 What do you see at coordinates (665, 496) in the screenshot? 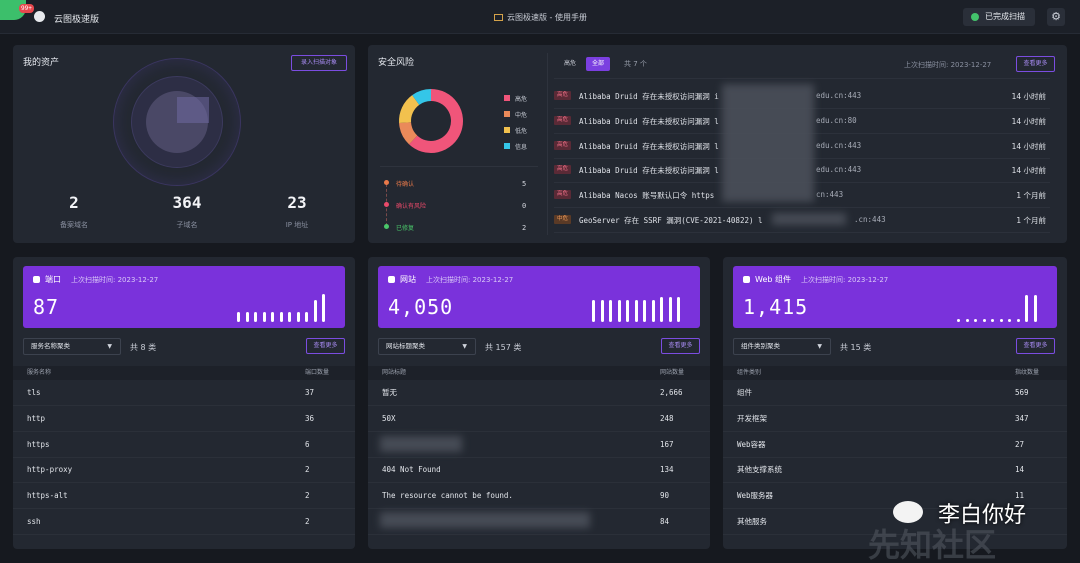
I see `row-count: 90` at bounding box center [665, 496].